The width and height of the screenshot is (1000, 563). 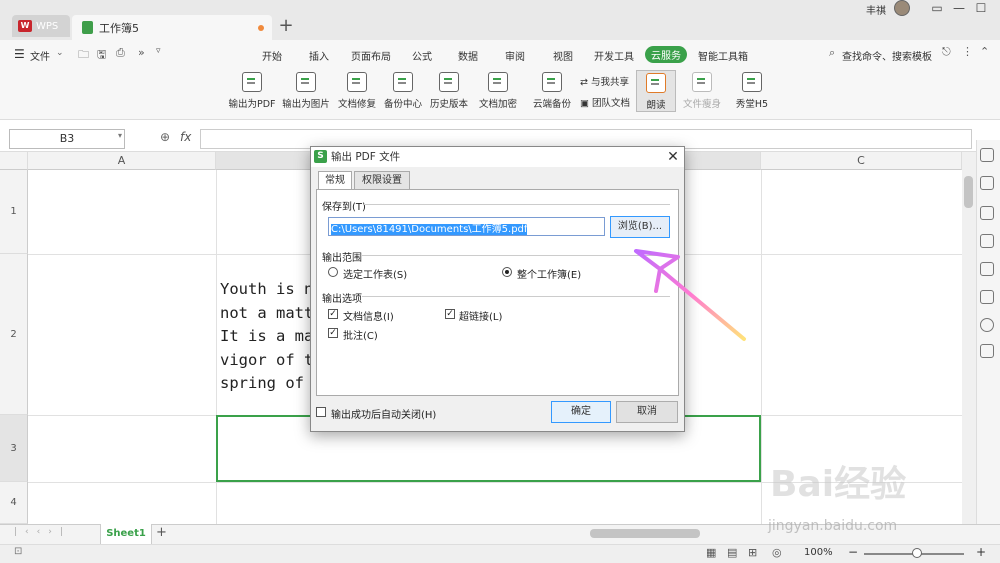 I want to click on export-pdf-button: 输出为PDF, so click(x=252, y=91).